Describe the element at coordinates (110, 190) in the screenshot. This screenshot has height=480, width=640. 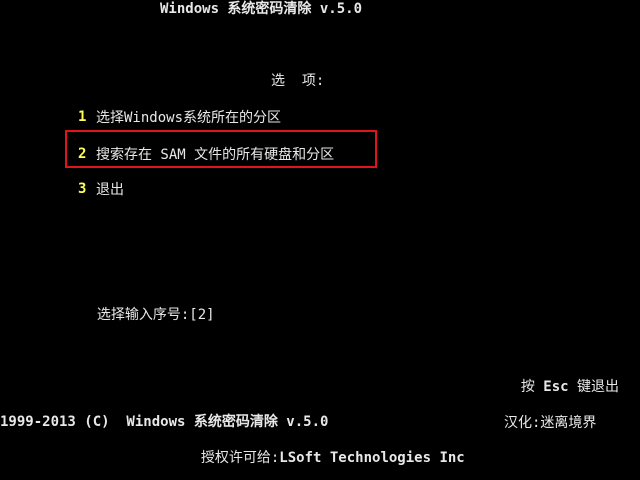
I see `menu-item-label: 退出` at that location.